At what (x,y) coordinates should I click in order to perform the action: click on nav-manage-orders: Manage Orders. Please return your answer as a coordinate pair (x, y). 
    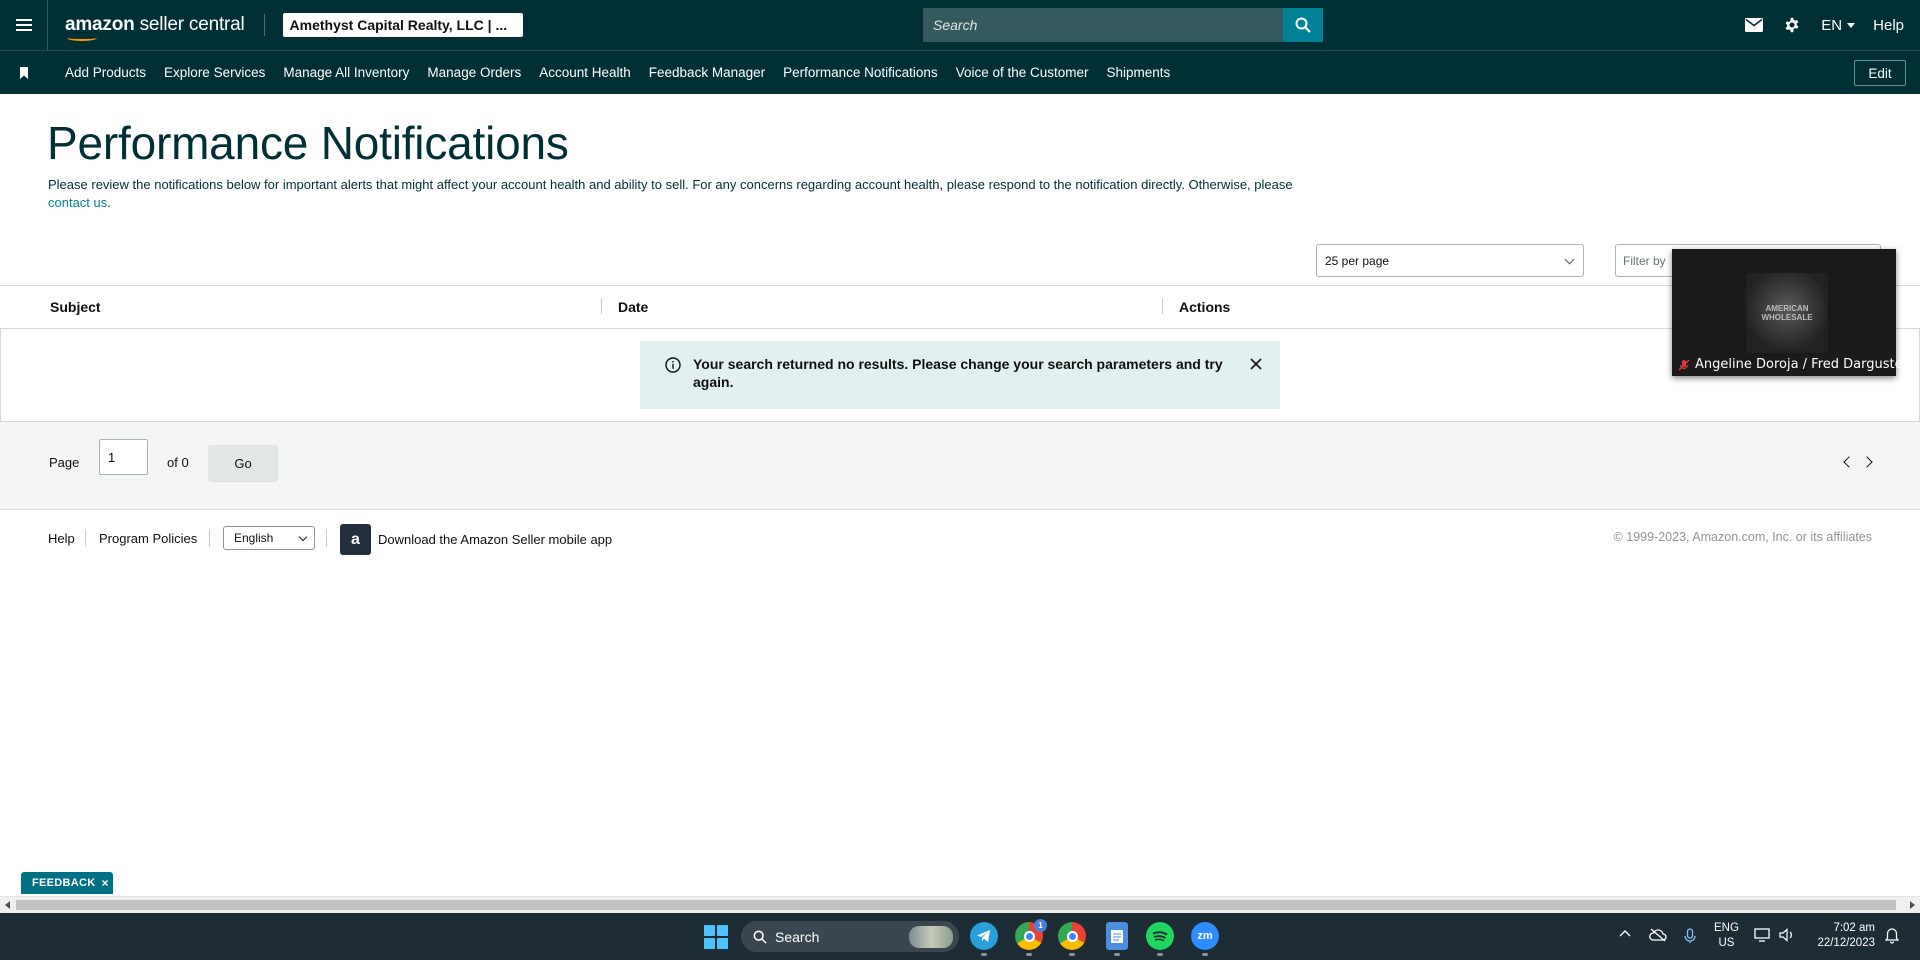
    Looking at the image, I should click on (474, 72).